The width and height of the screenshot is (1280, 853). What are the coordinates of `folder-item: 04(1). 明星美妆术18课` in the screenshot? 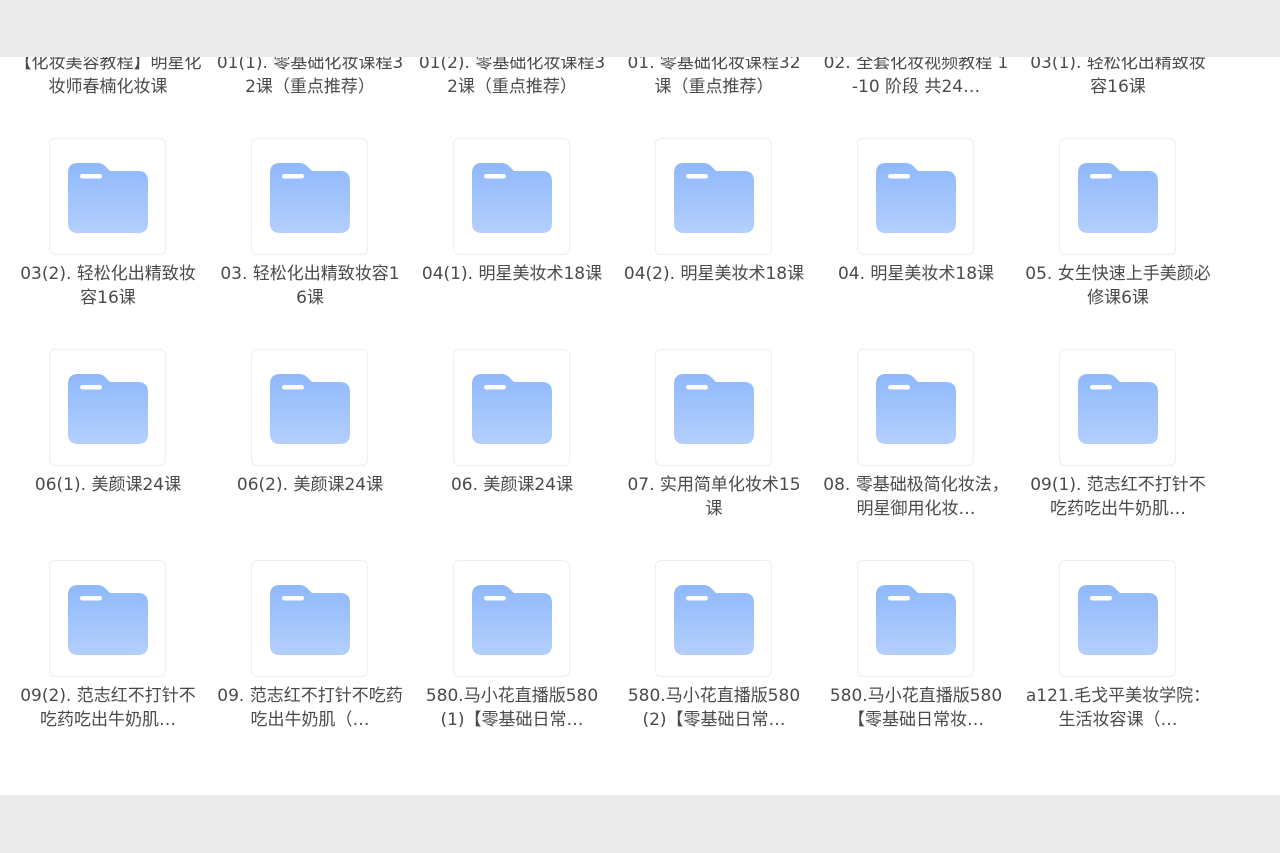 It's located at (512, 230).